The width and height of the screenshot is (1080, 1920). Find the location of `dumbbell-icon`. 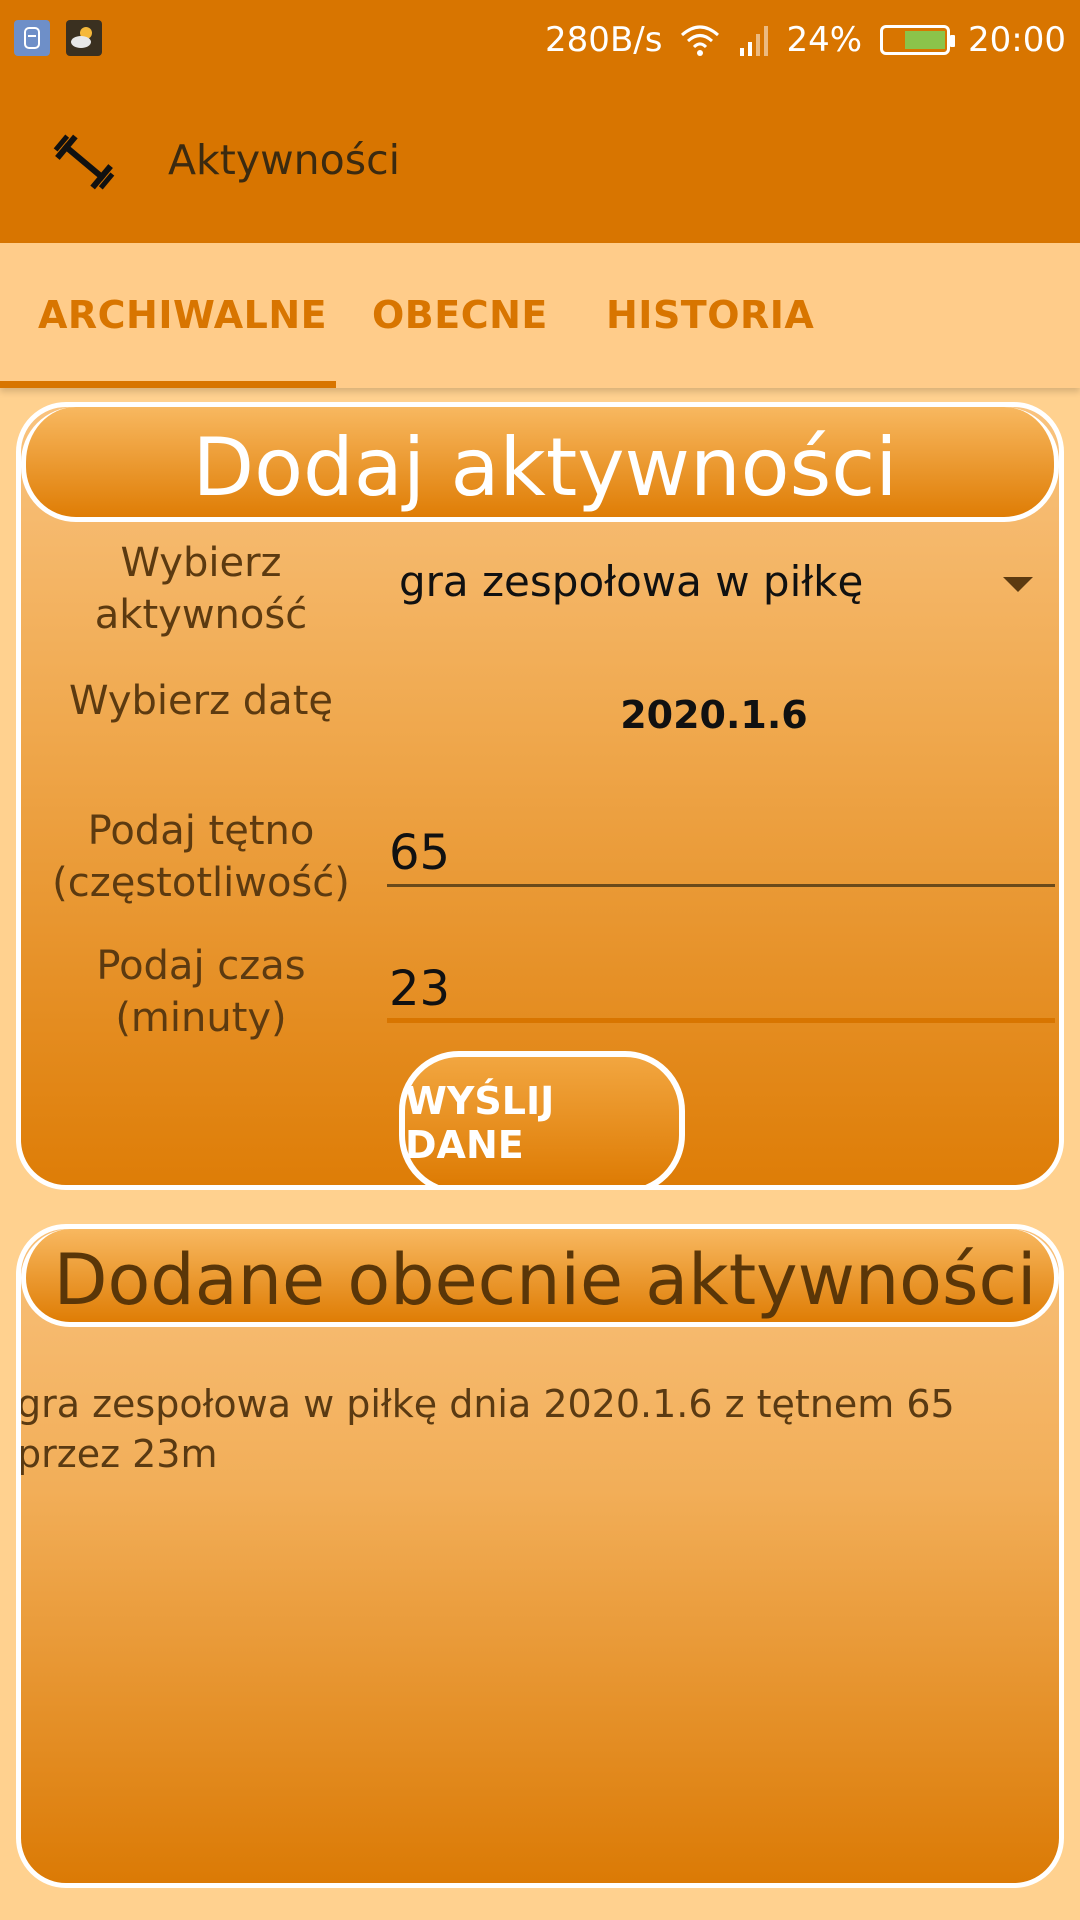

dumbbell-icon is located at coordinates (84, 162).